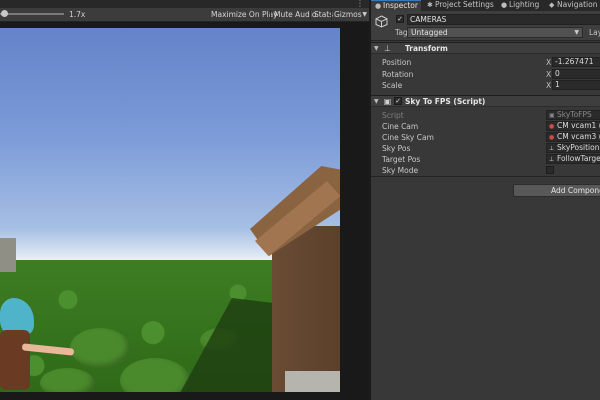 Image resolution: width=600 pixels, height=400 pixels. Describe the element at coordinates (524, 4) in the screenshot. I see `tab-label: Lighting` at that location.